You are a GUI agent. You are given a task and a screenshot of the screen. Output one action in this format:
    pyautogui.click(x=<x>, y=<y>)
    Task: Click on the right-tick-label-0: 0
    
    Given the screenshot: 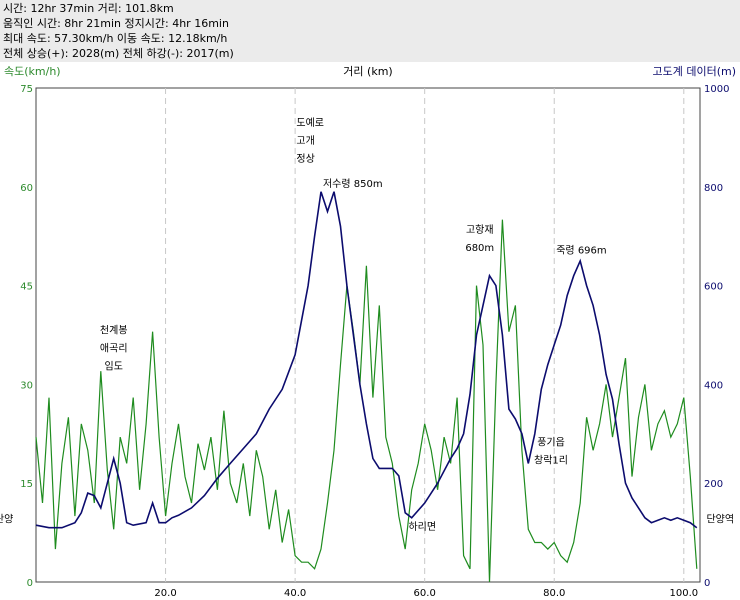 What is the action you would take?
    pyautogui.click(x=707, y=583)
    